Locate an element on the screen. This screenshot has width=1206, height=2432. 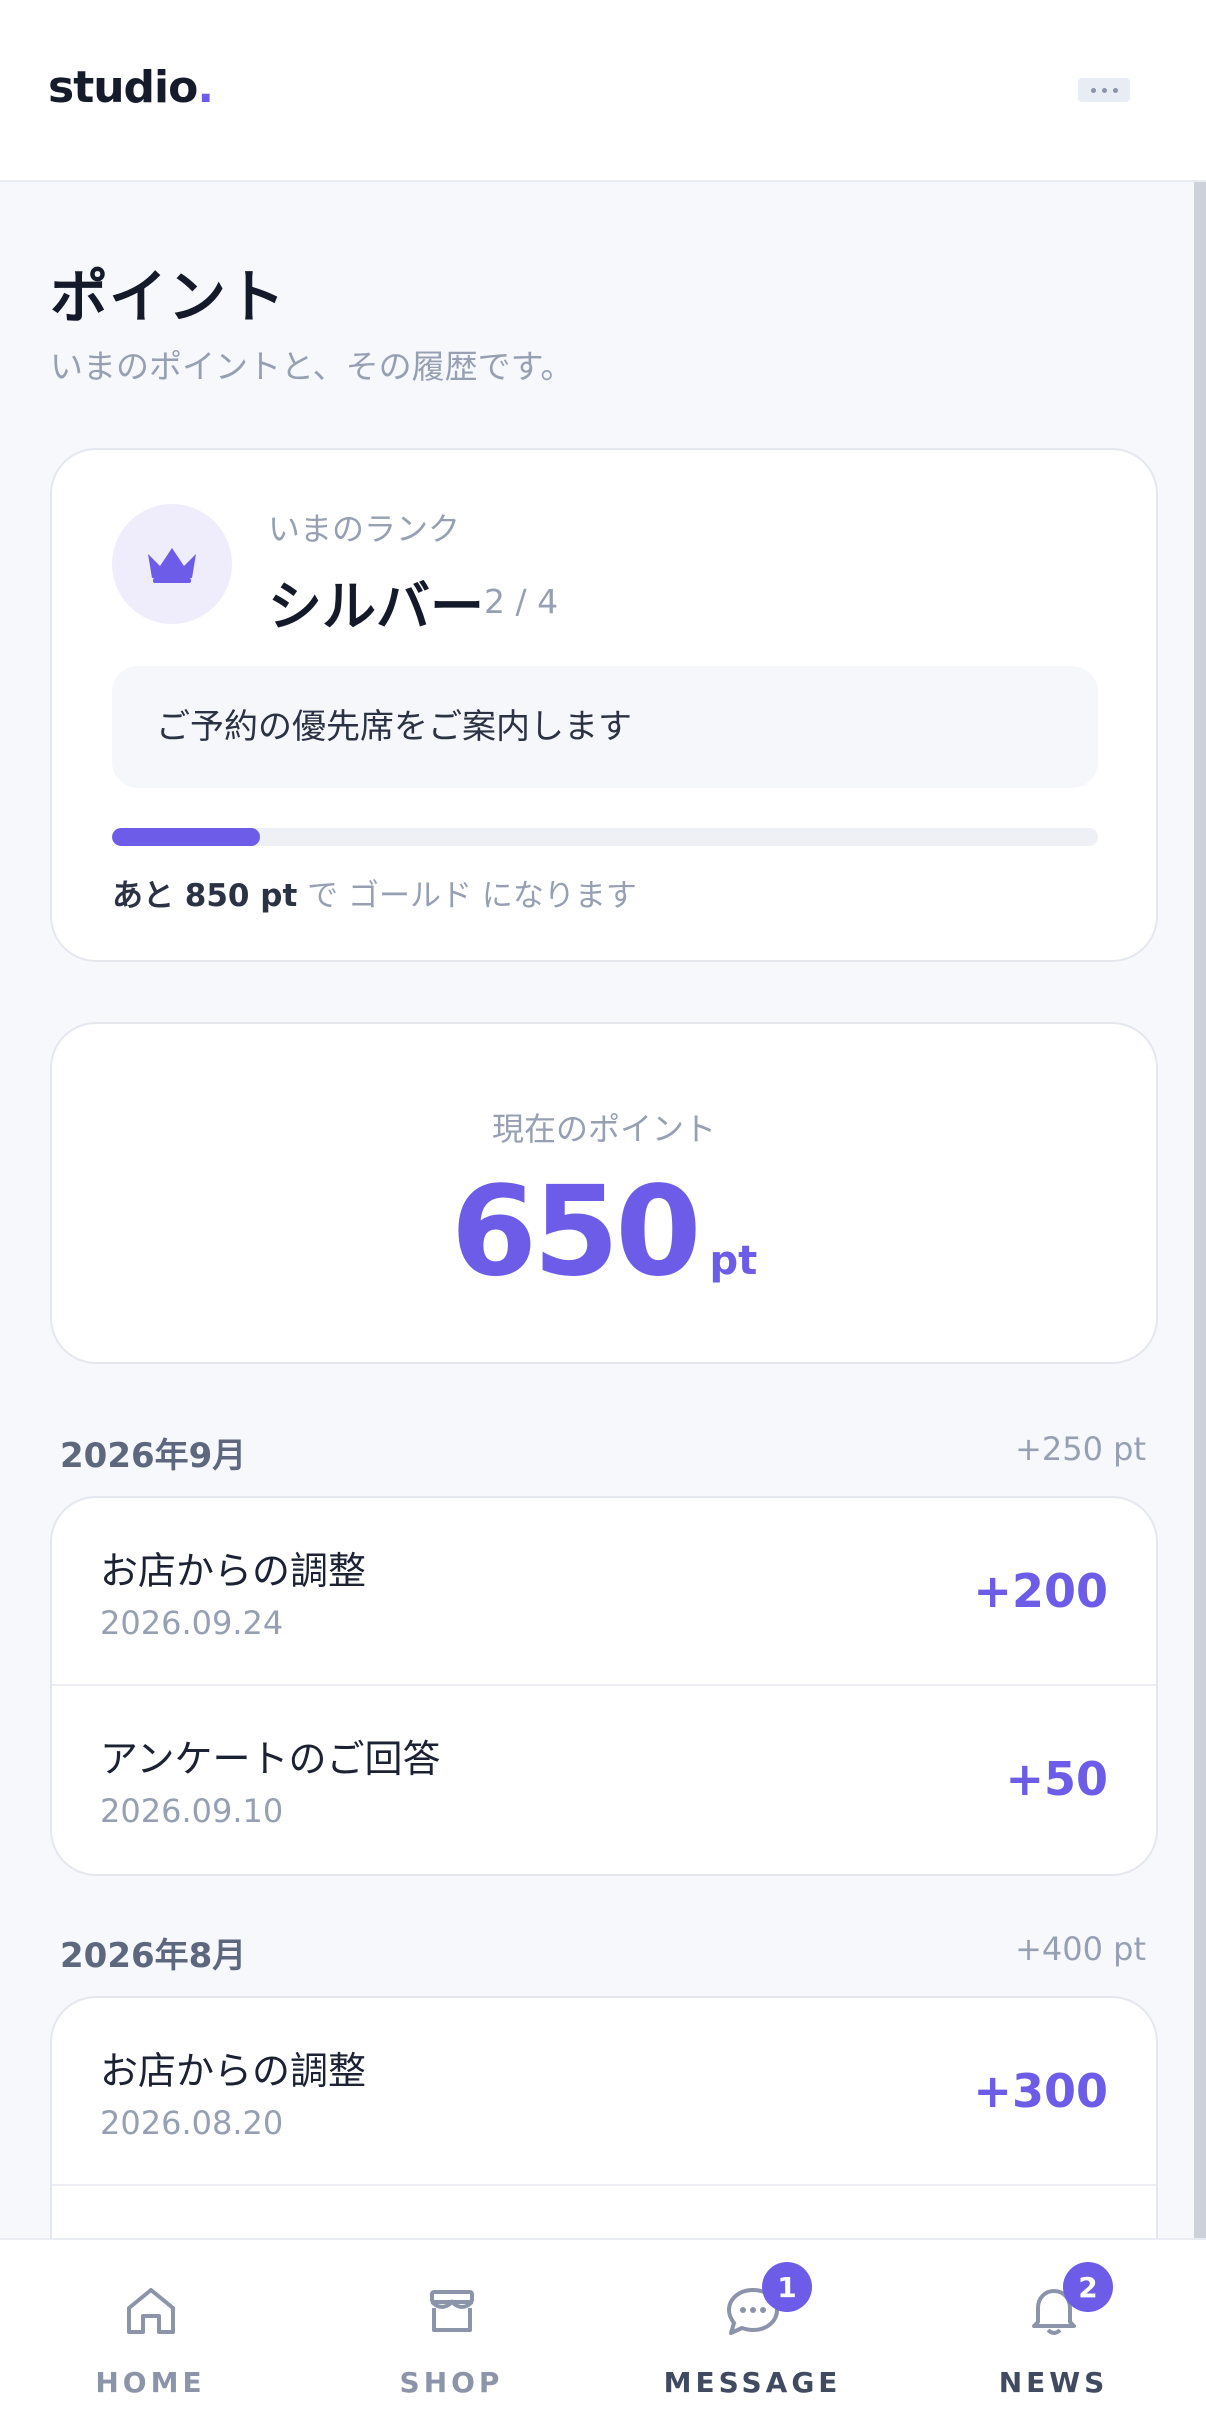
history-row: お店からの調整 2026.08.20 +300 is located at coordinates (604, 2092).